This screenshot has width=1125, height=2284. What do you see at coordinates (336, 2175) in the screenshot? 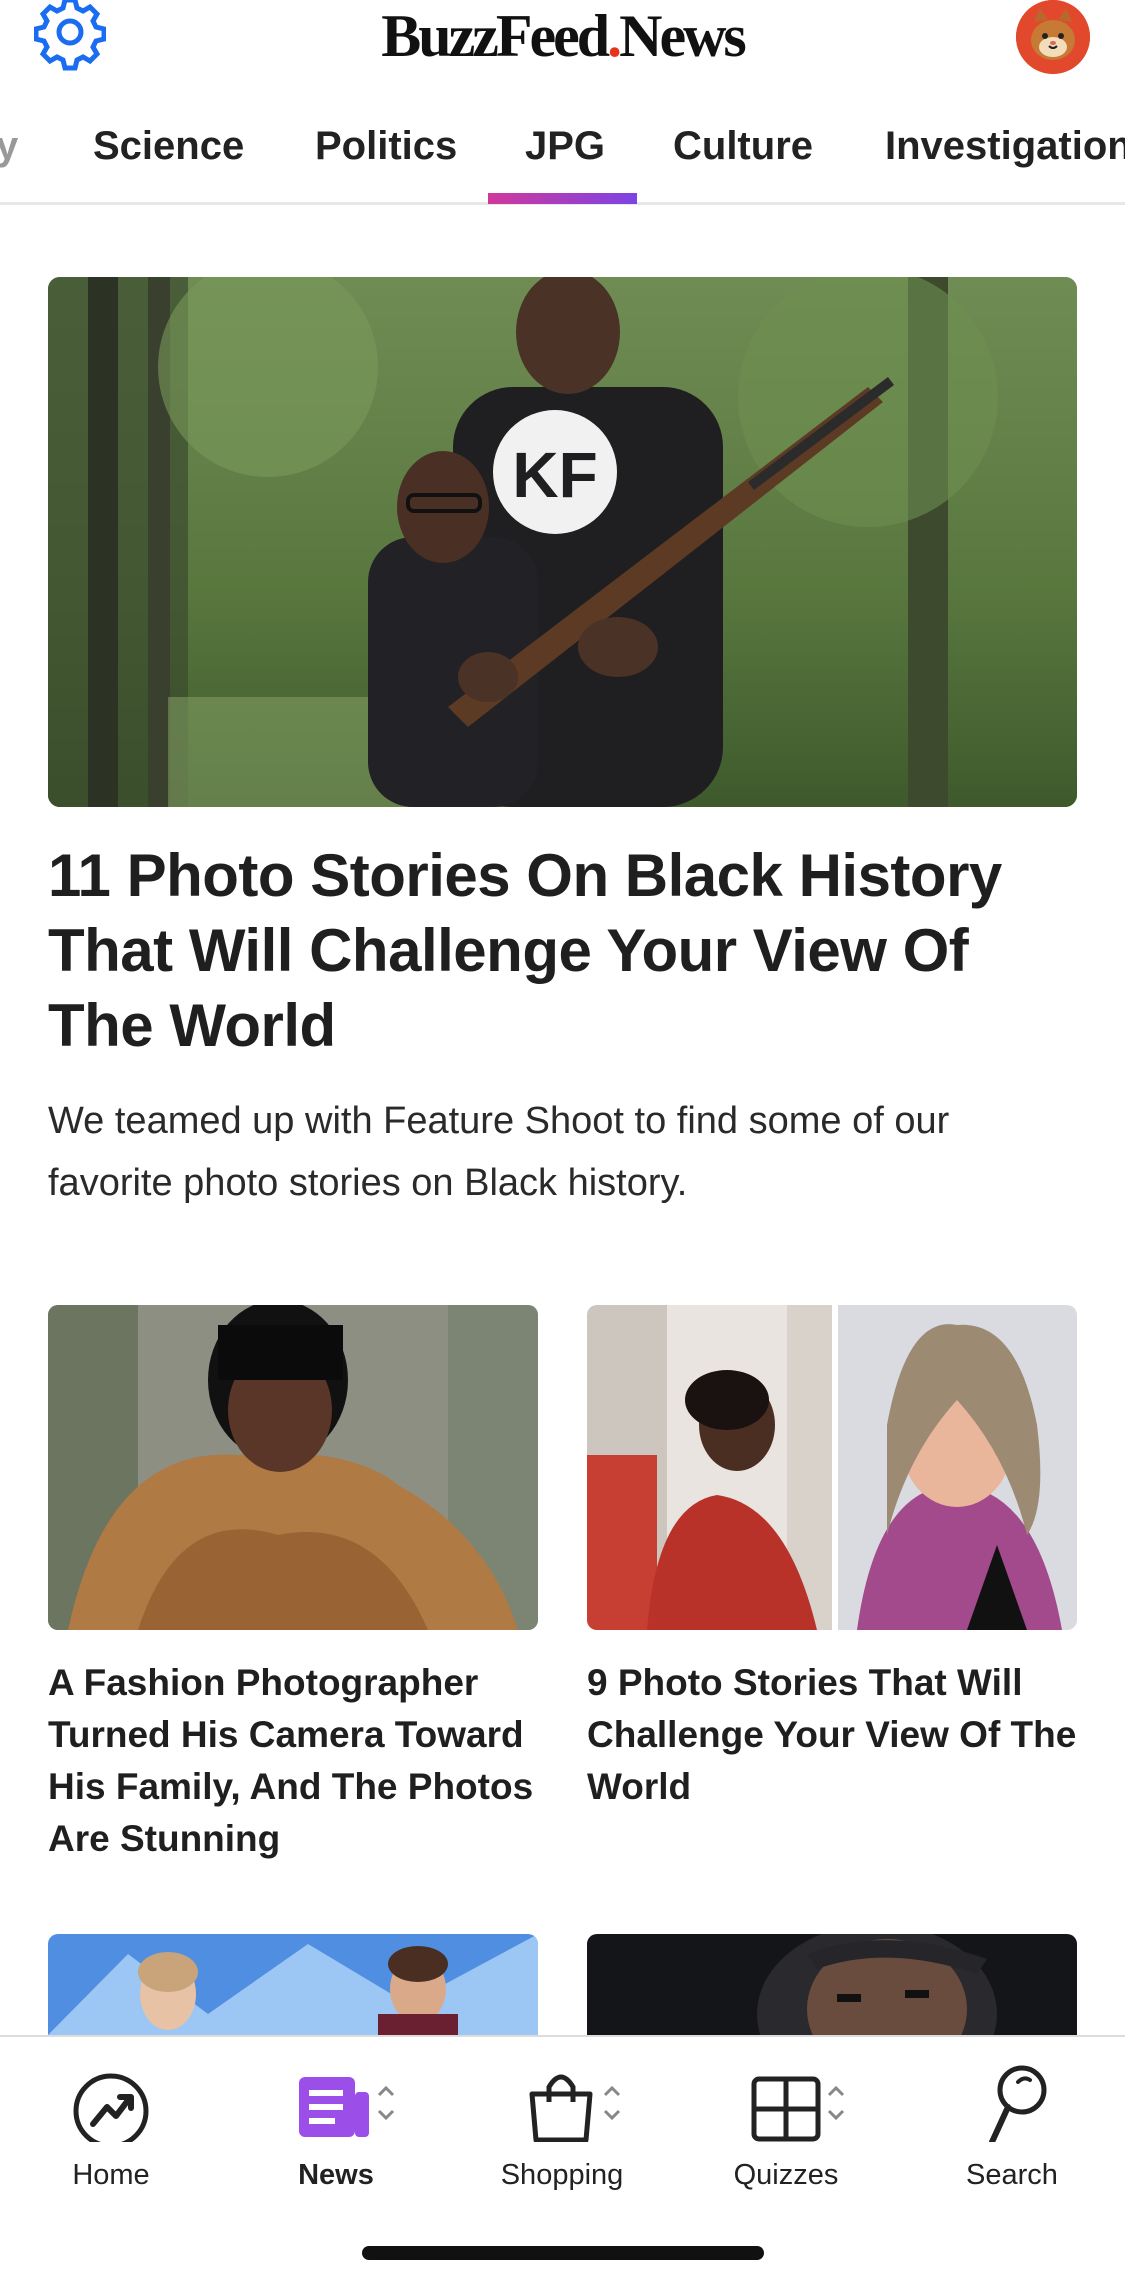
I see `nav-label-news: News` at bounding box center [336, 2175].